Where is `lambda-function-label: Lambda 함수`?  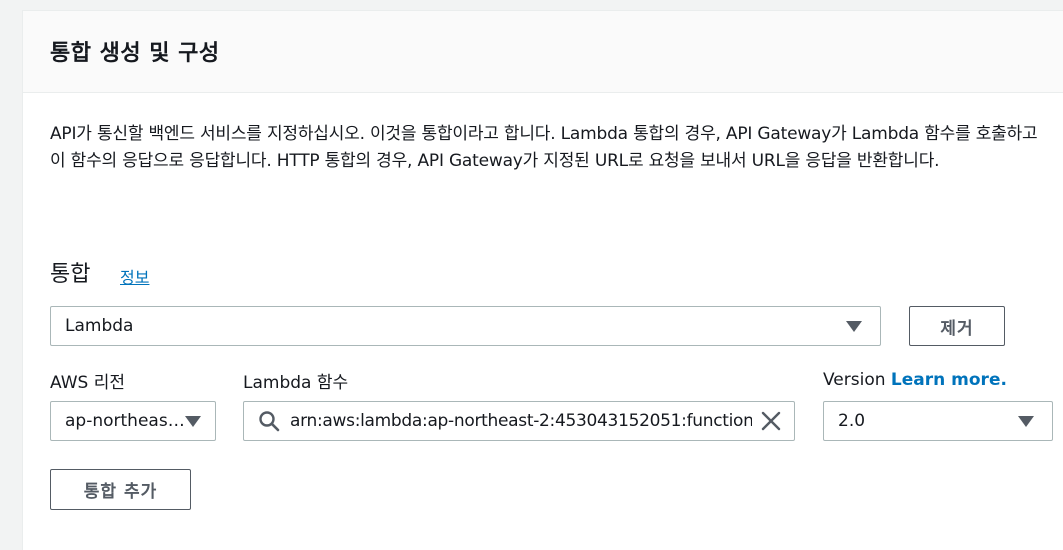
lambda-function-label: Lambda 함수 is located at coordinates (296, 383).